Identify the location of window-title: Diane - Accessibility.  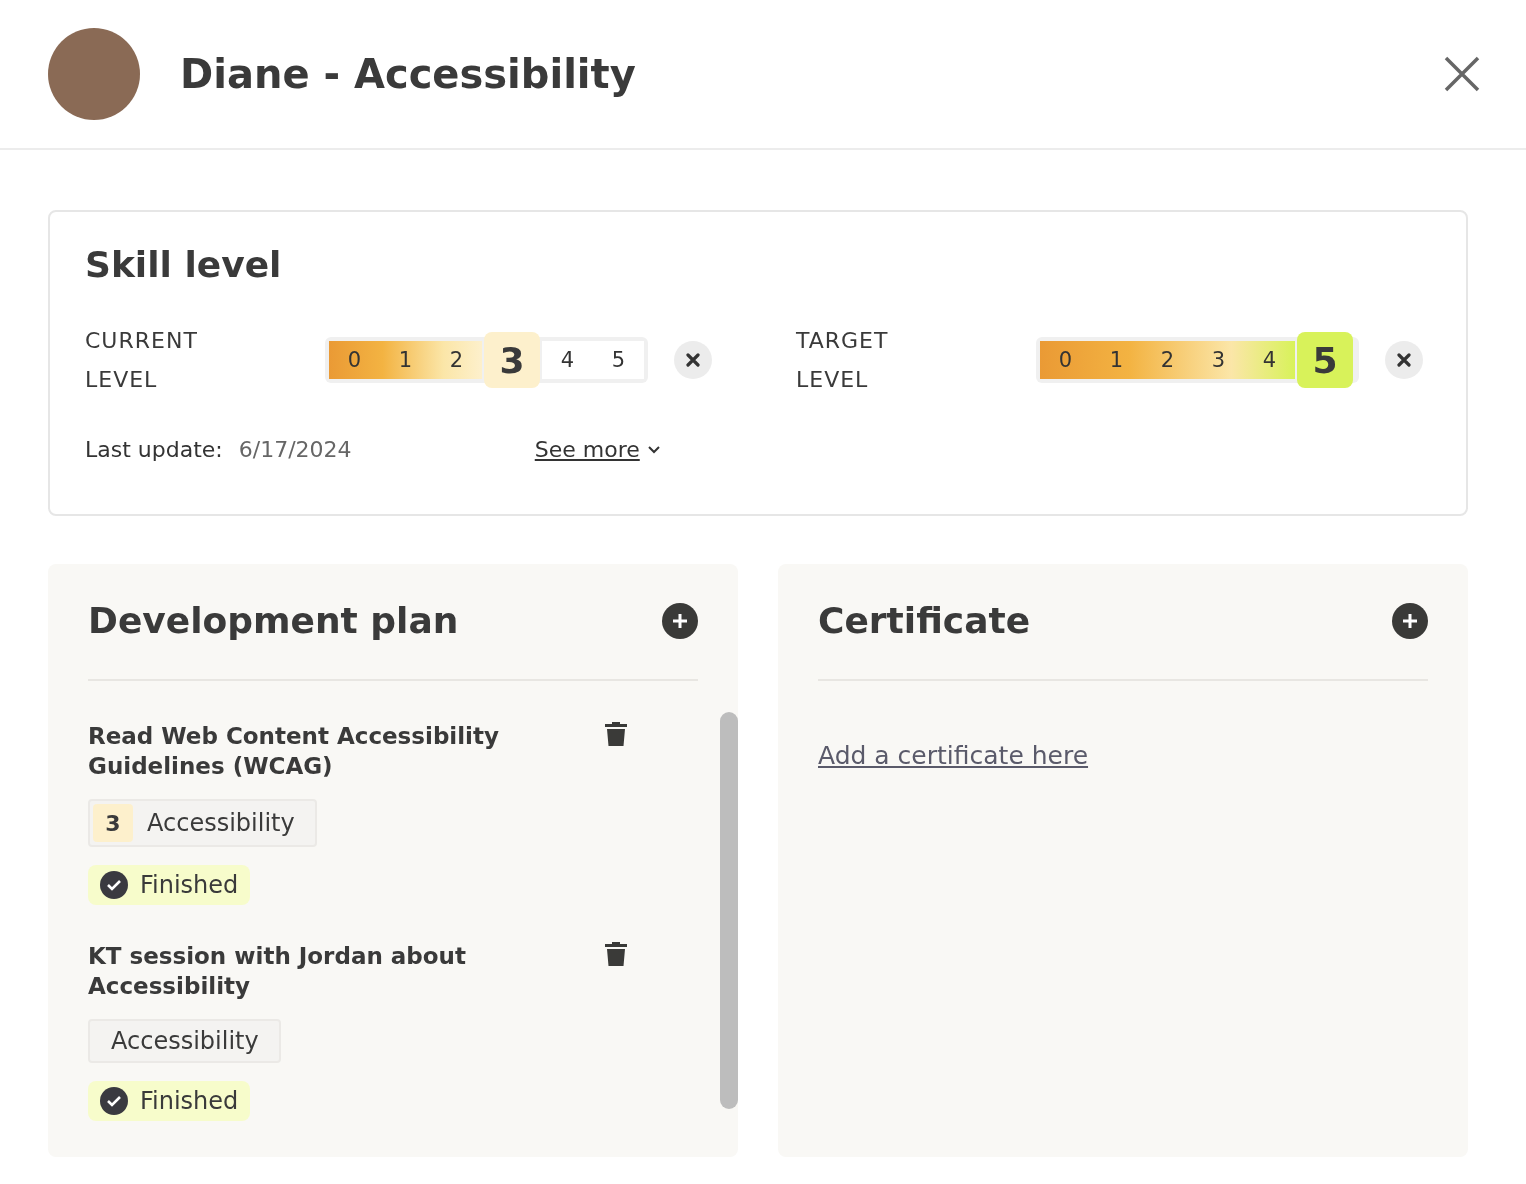
(408, 74).